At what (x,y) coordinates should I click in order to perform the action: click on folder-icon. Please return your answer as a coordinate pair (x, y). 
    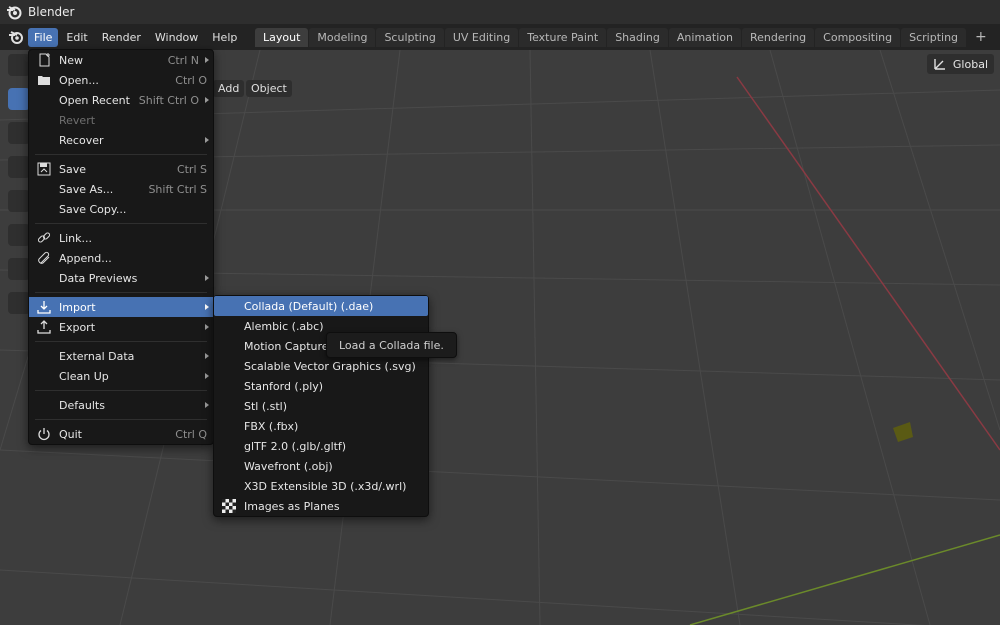
    Looking at the image, I should click on (44, 80).